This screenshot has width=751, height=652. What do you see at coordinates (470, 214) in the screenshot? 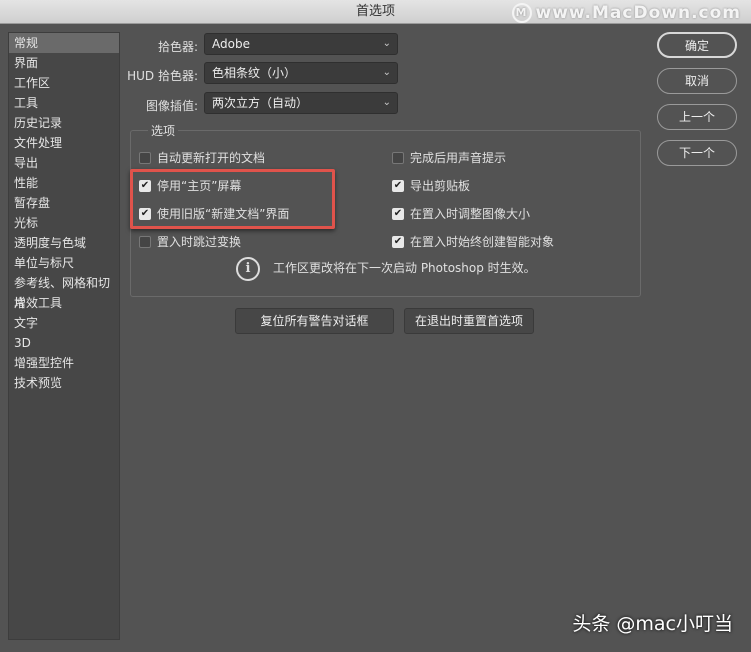
I see `option-label: 在置入时调整图像大小` at bounding box center [470, 214].